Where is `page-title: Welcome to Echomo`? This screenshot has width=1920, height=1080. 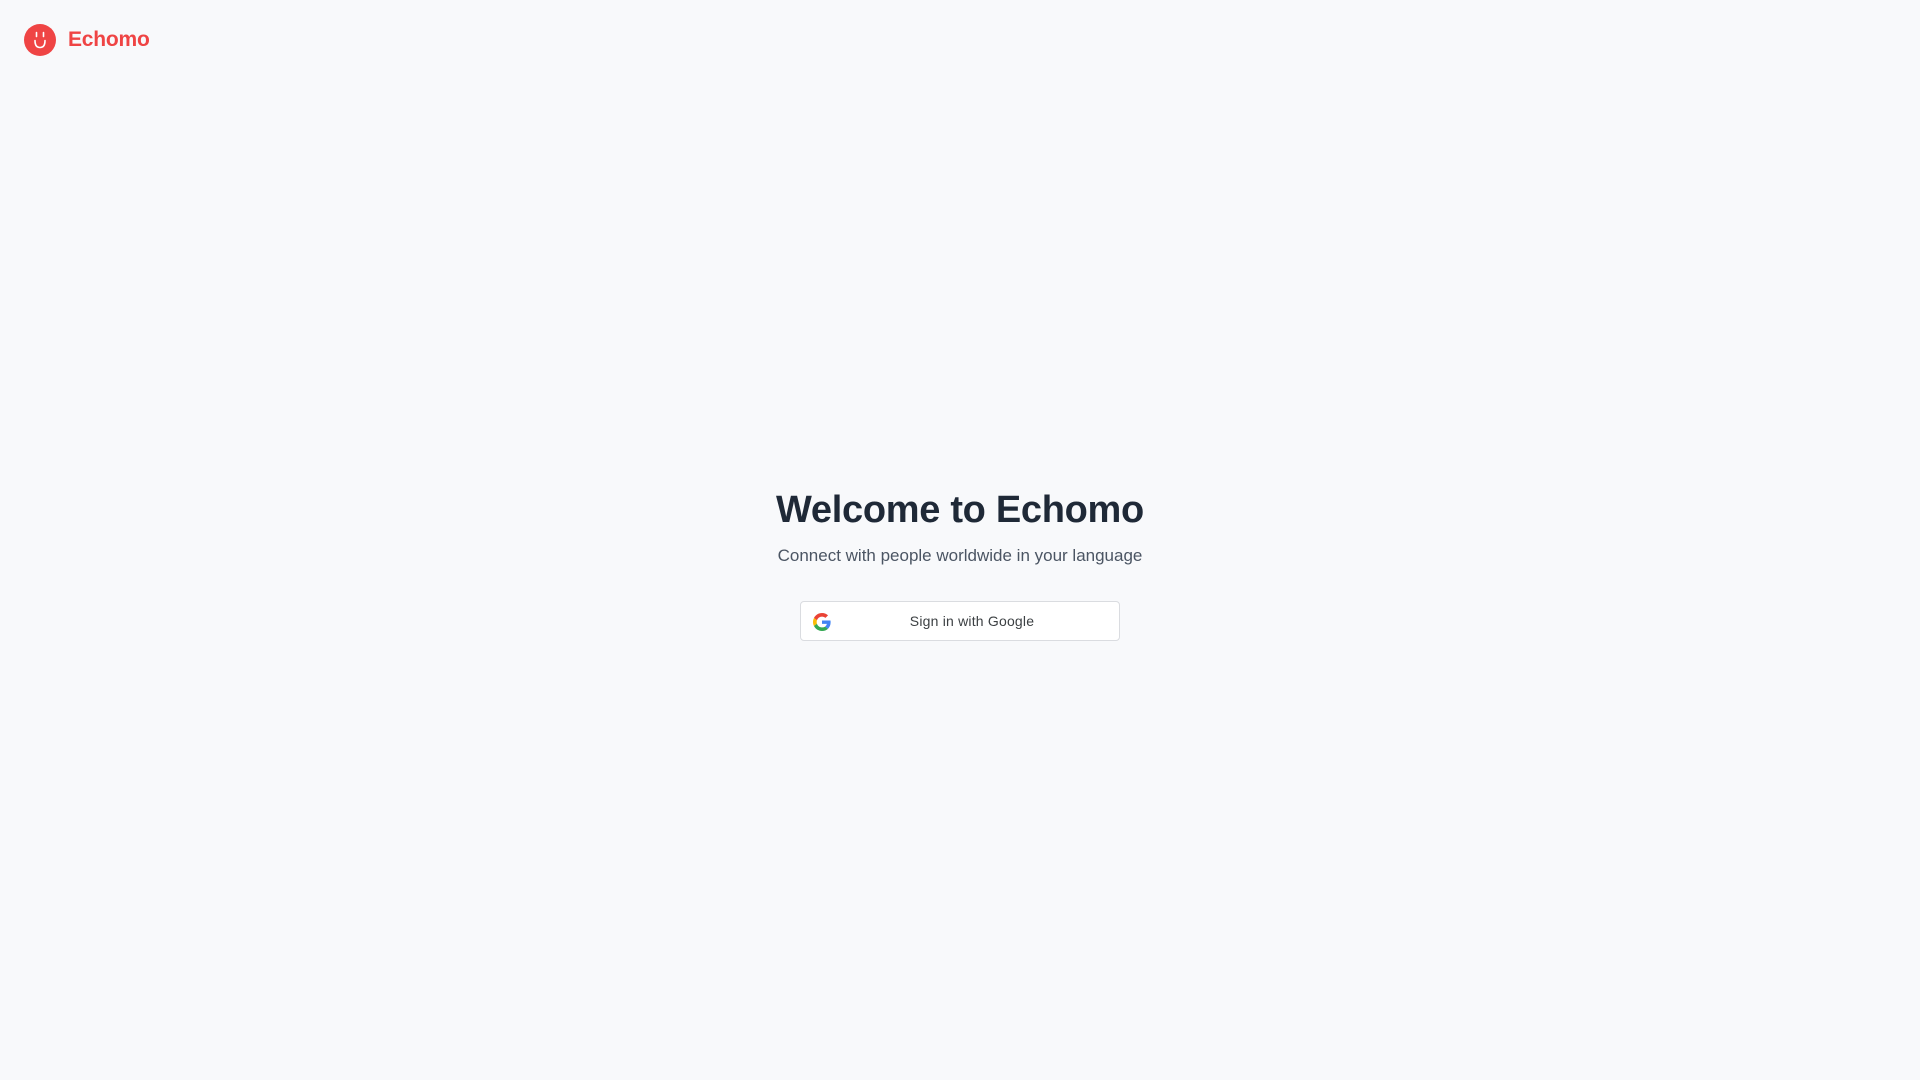 page-title: Welcome to Echomo is located at coordinates (960, 510).